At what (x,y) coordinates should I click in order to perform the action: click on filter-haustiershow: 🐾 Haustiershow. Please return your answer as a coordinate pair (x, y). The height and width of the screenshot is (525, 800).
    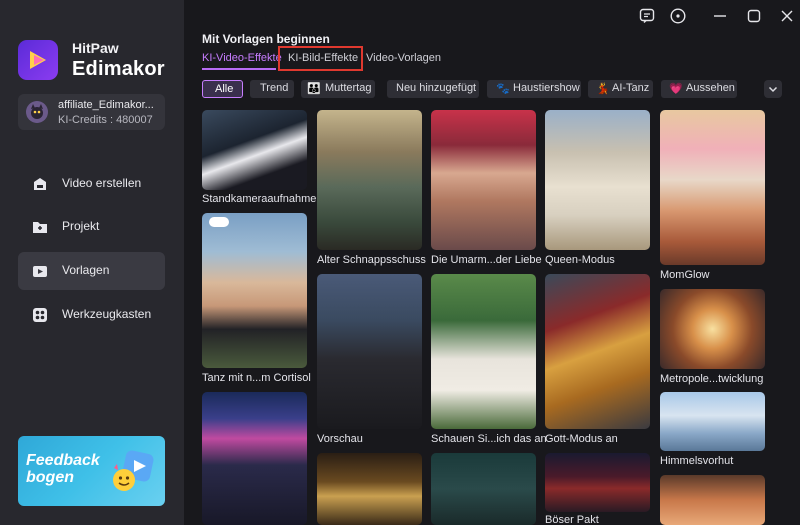
    Looking at the image, I should click on (534, 89).